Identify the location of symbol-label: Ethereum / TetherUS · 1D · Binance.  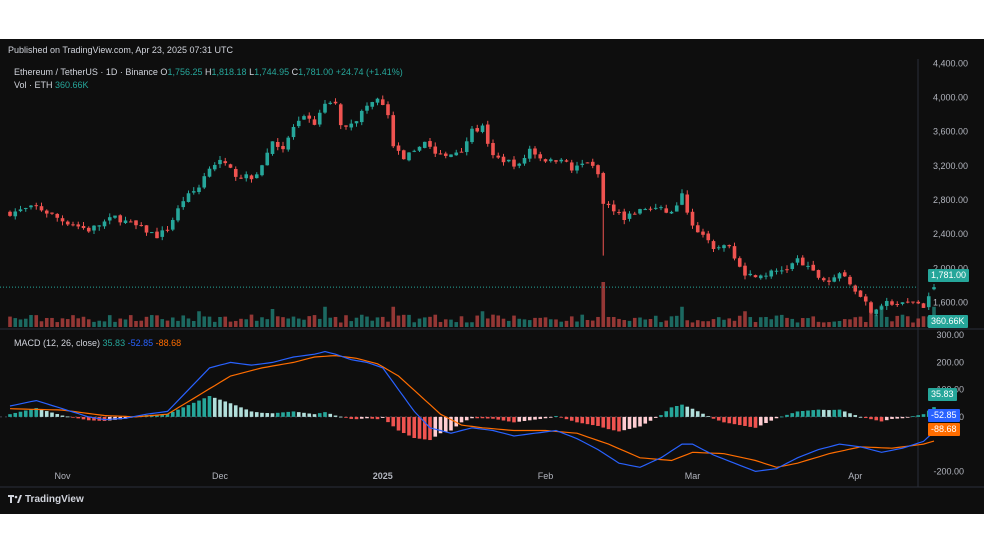
(86, 72).